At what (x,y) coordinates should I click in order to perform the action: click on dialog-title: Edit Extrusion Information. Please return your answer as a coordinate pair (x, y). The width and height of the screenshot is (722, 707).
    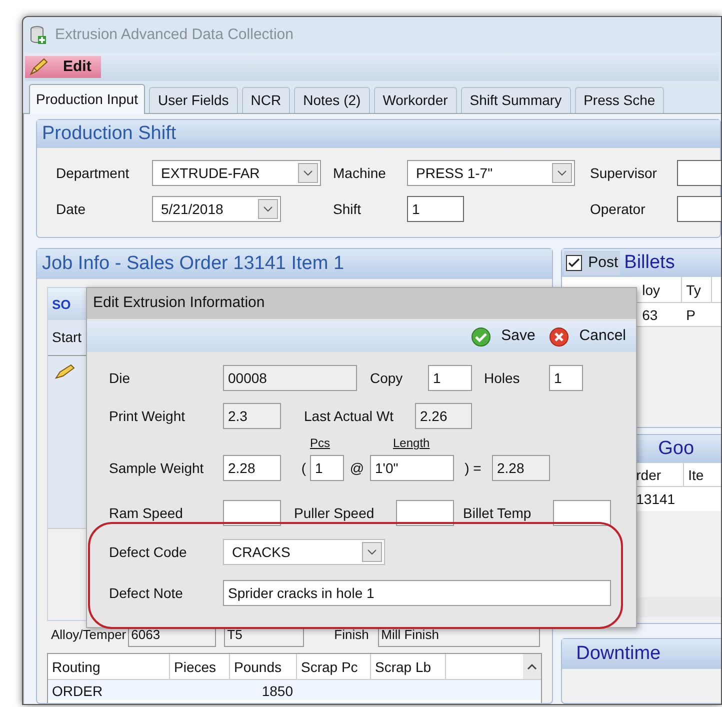
    Looking at the image, I should click on (179, 303).